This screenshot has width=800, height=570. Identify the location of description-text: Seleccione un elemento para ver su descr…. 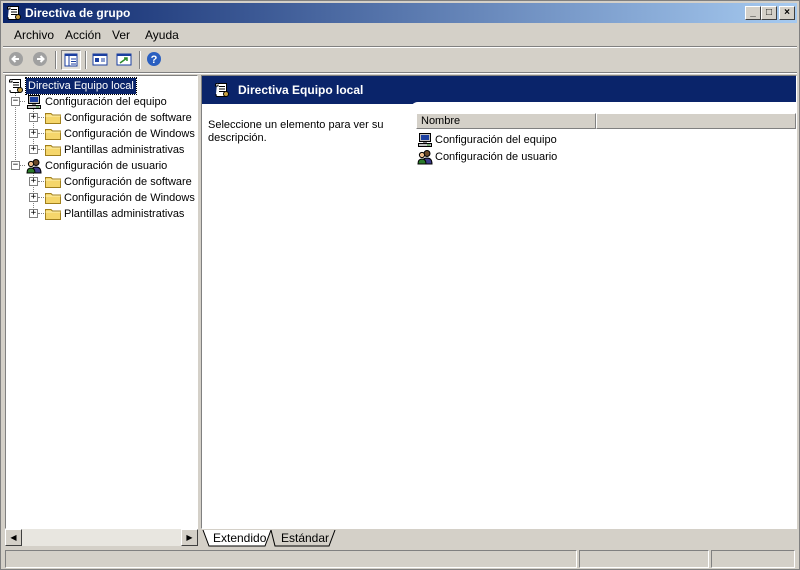
(296, 131).